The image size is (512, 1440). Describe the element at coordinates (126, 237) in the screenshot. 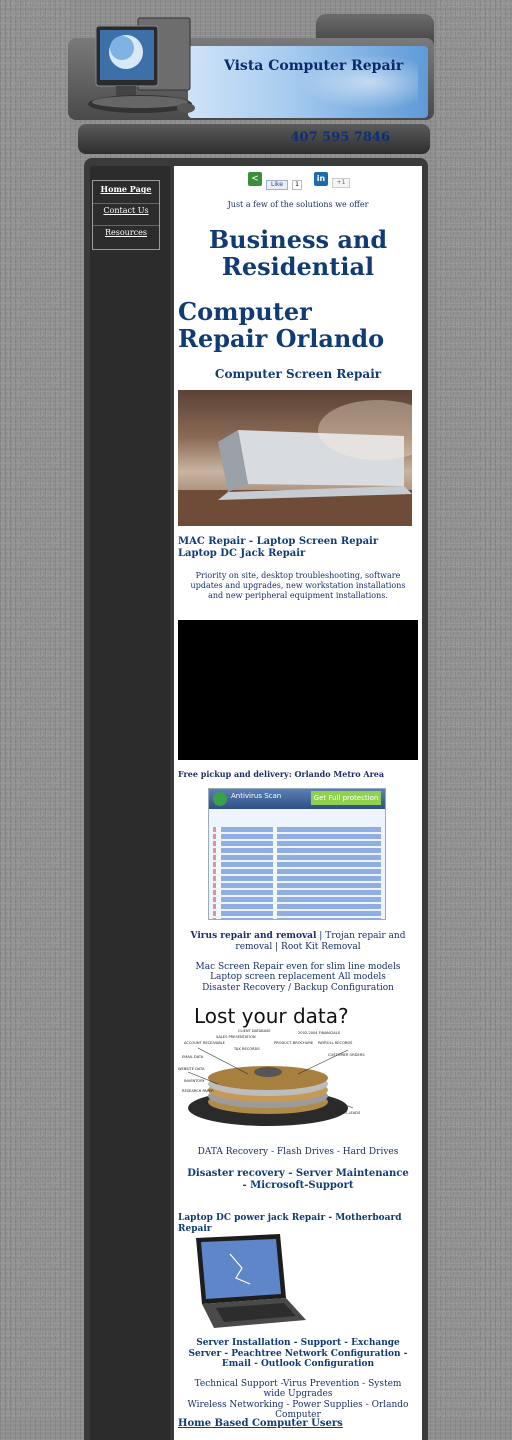

I see `nav-item-resources: Resources` at that location.